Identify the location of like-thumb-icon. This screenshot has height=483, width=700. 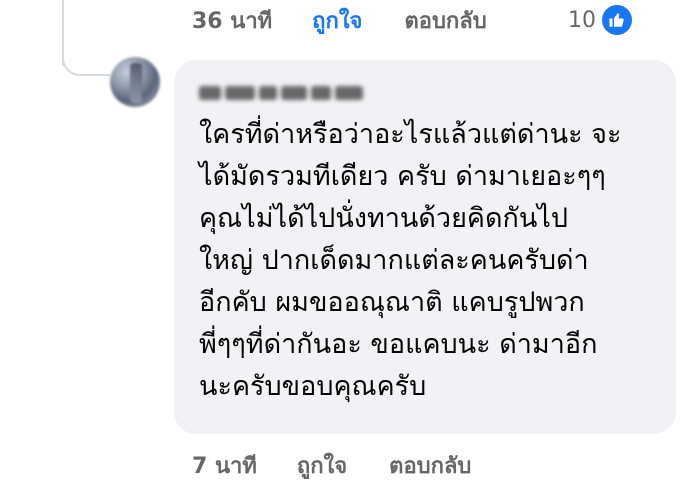
(617, 20).